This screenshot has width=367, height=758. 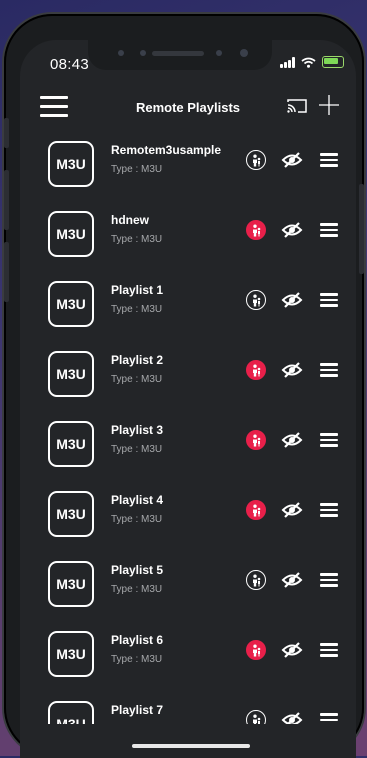 What do you see at coordinates (191, 746) in the screenshot?
I see `home-indicator` at bounding box center [191, 746].